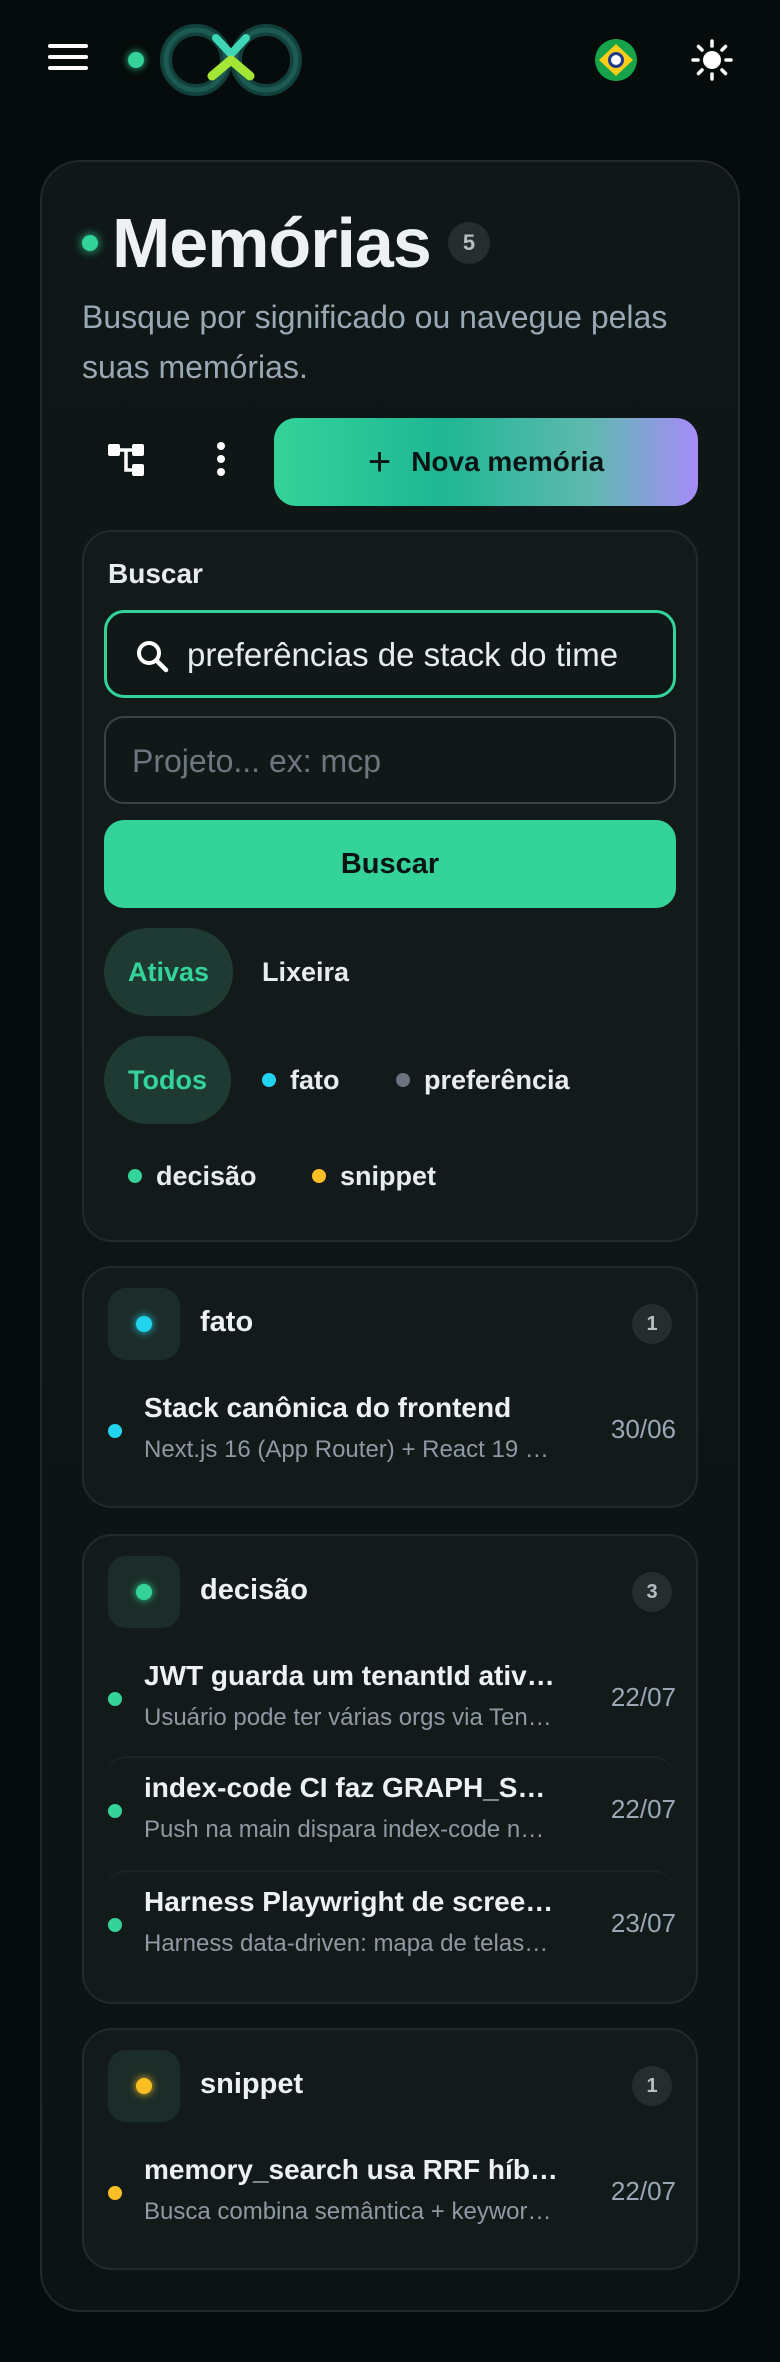 This screenshot has height=2362, width=780. Describe the element at coordinates (144, 1324) in the screenshot. I see `fato-group-icon` at that location.